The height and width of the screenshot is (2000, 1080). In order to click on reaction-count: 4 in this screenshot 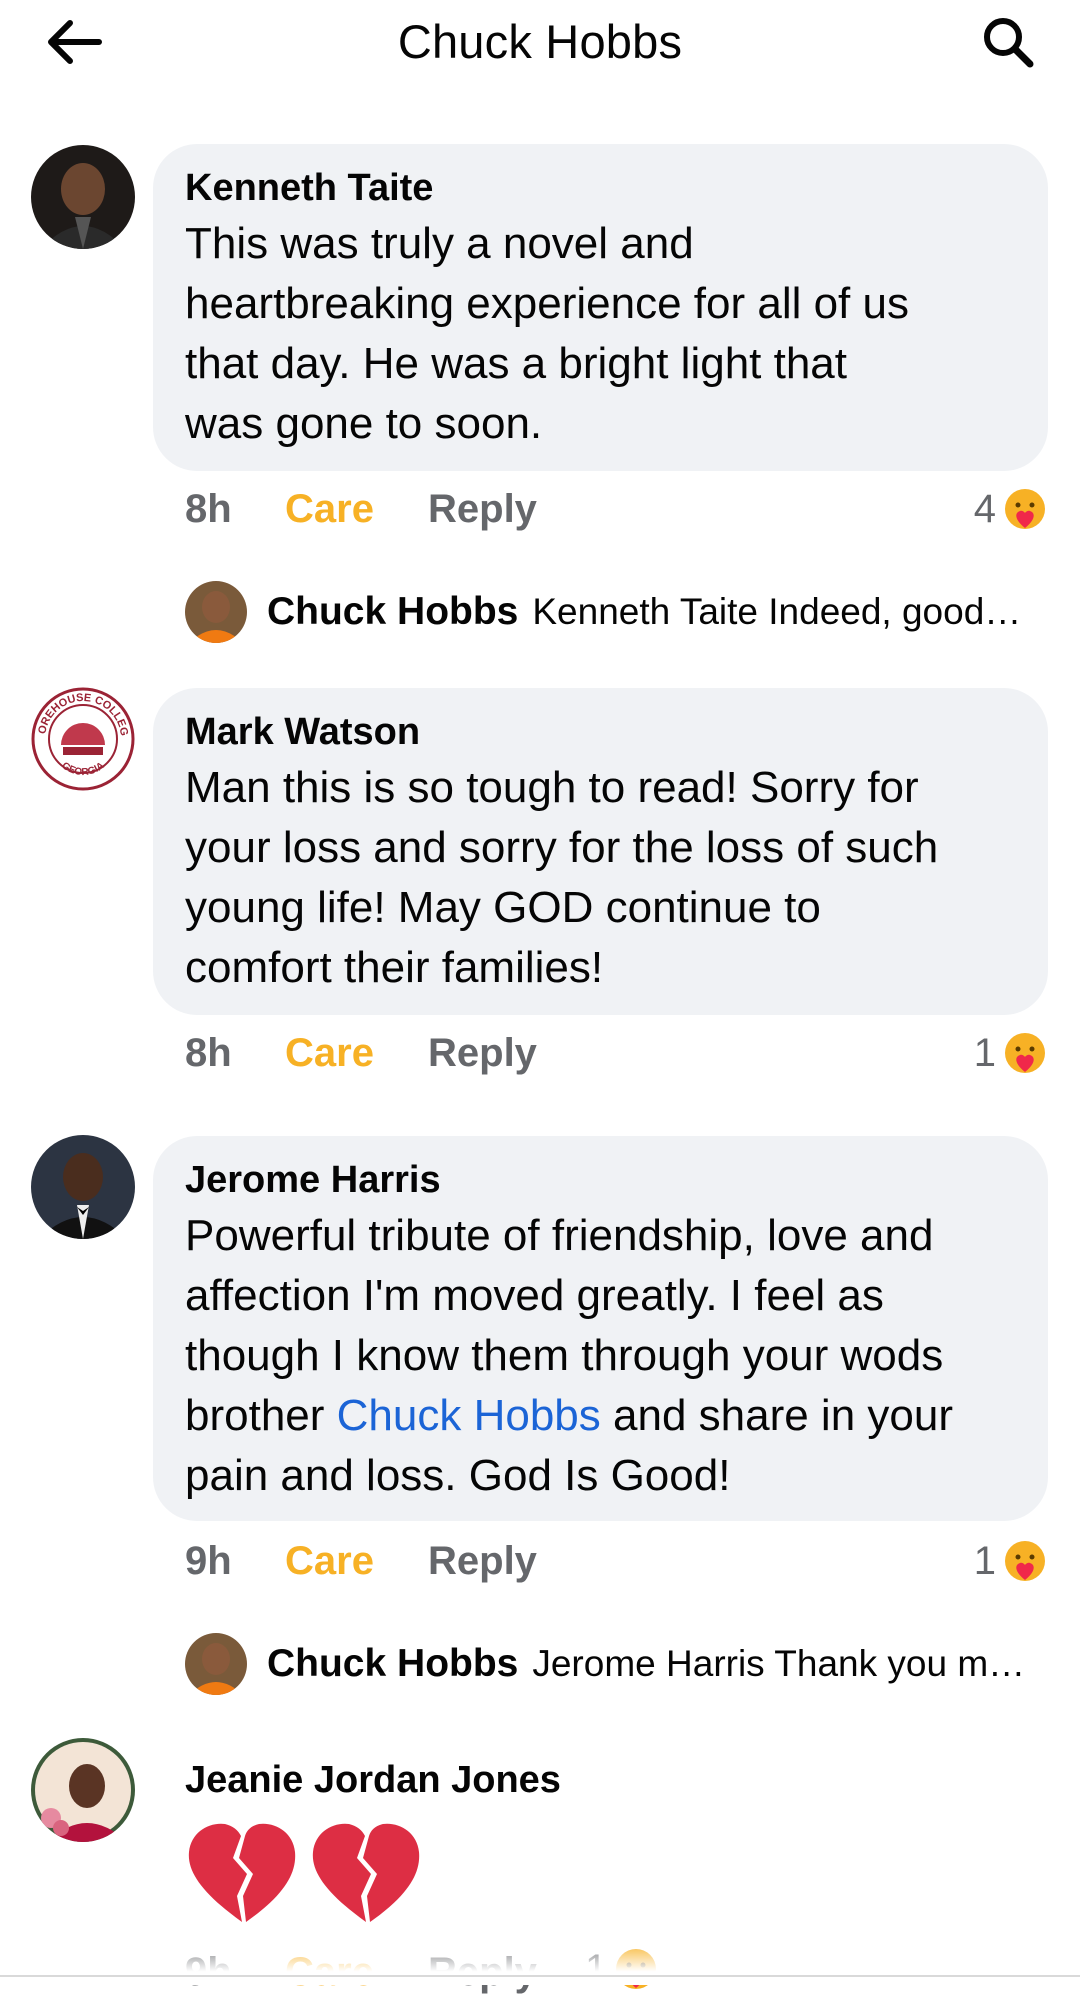, I will do `click(1011, 509)`.